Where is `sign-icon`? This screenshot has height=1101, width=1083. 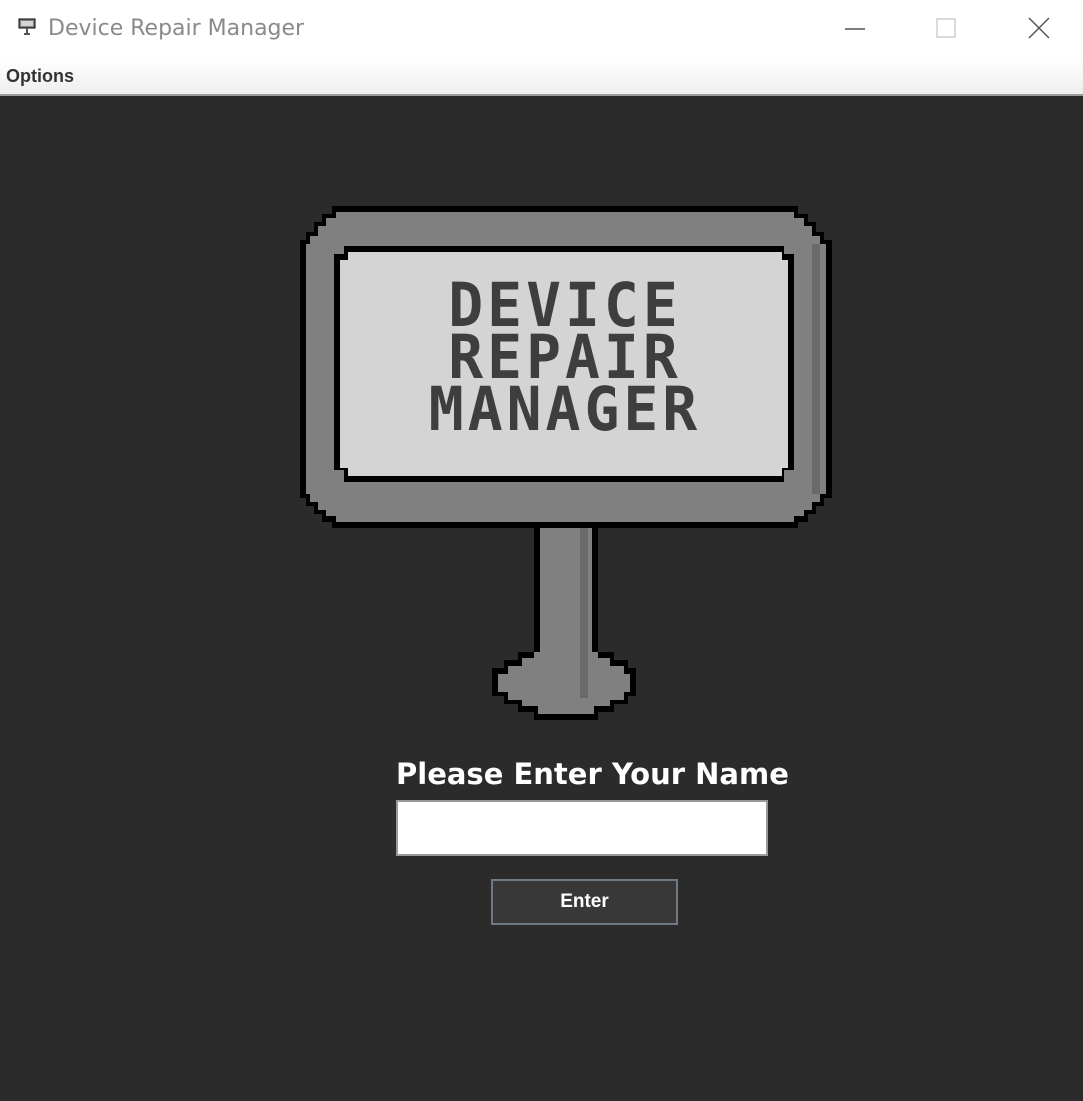
sign-icon is located at coordinates (27, 27).